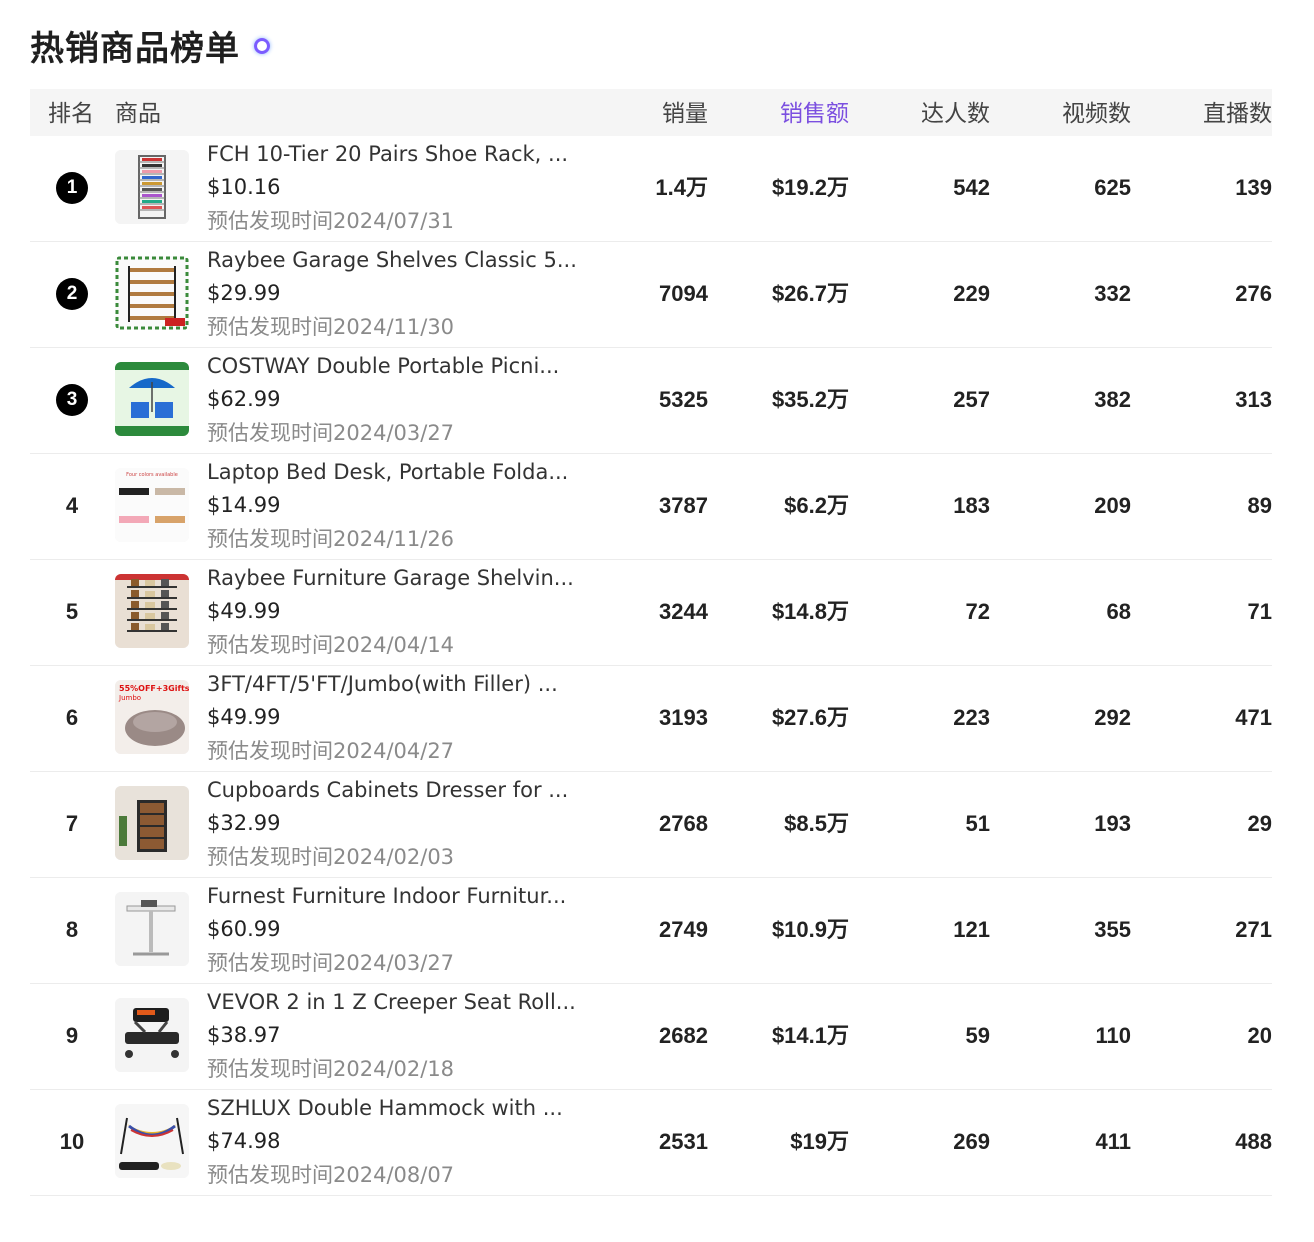 This screenshot has width=1314, height=1242. I want to click on svg-text: Jumbo, so click(129, 698).